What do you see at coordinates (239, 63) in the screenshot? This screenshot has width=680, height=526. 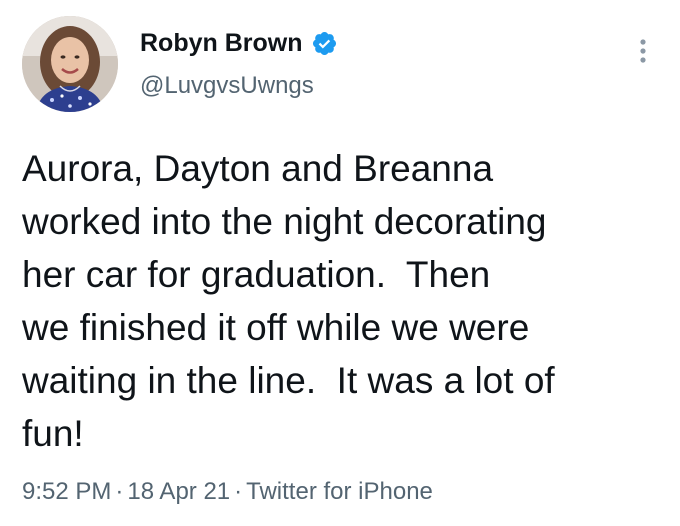 I see `author-info: Robyn Brown @LuvgvsUwngs` at bounding box center [239, 63].